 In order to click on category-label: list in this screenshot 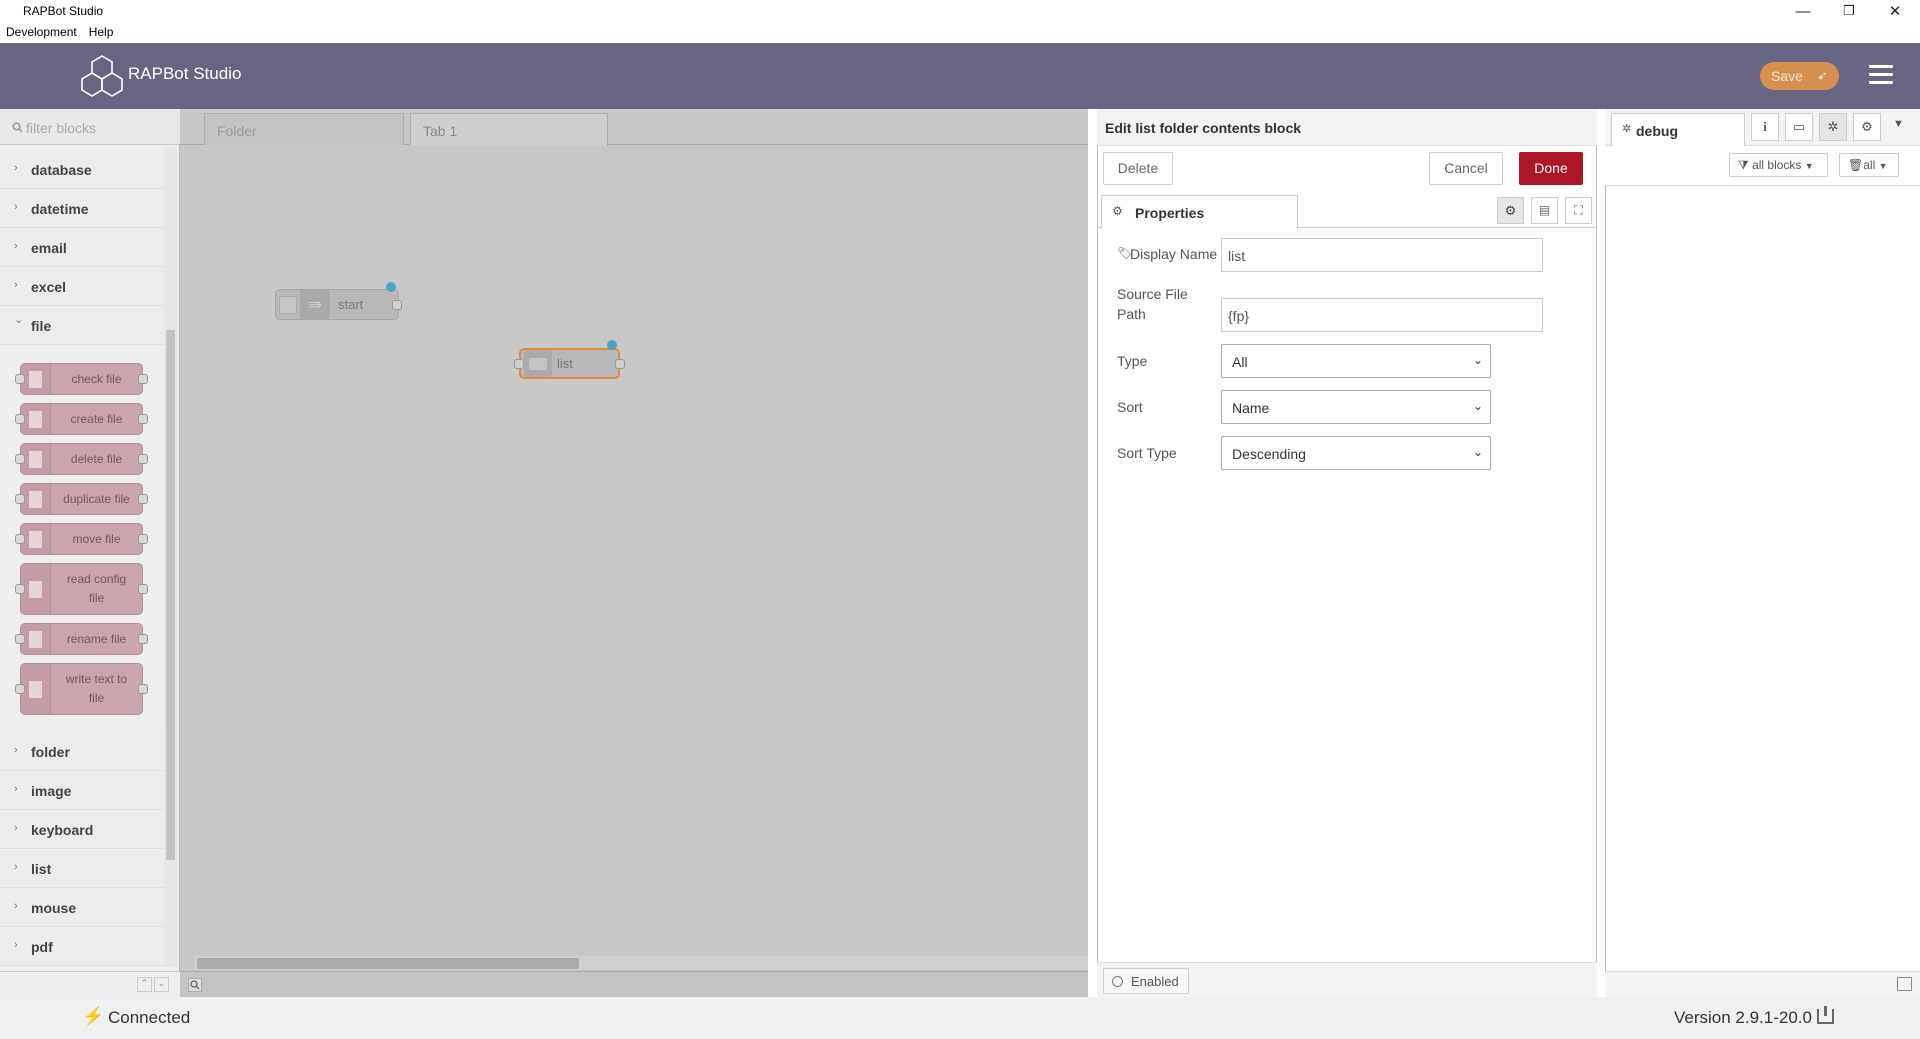, I will do `click(41, 869)`.